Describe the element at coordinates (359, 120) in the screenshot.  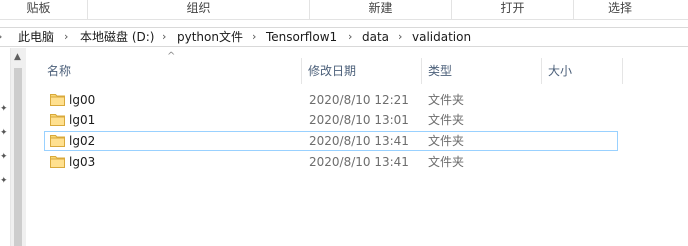
I see `file-date: 2020/8/10 13:01` at that location.